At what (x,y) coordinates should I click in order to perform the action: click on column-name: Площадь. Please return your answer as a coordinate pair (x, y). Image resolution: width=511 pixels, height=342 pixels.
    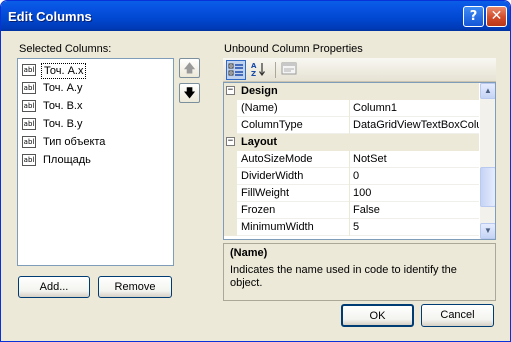
    Looking at the image, I should click on (67, 160).